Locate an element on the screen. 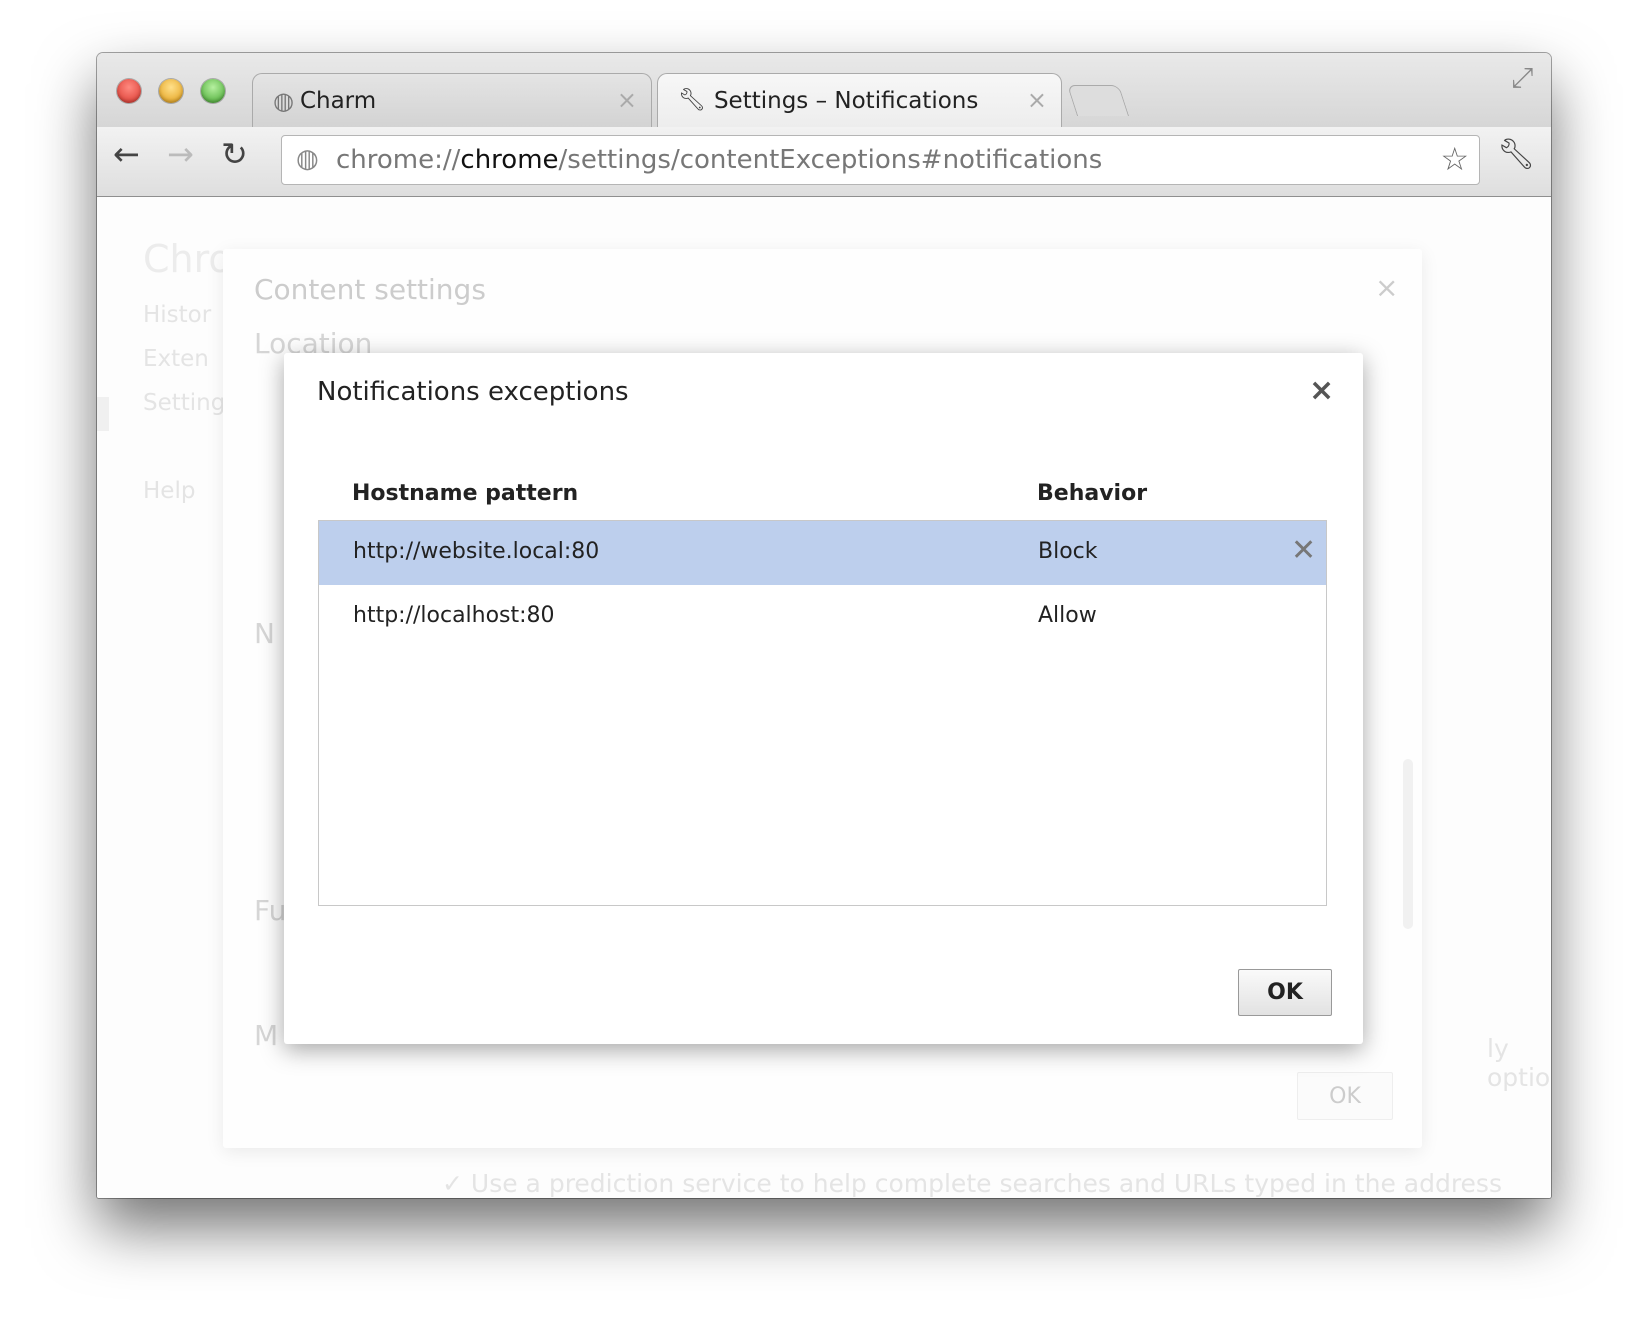  bookmark-star-icon: ☆ is located at coordinates (1454, 159).